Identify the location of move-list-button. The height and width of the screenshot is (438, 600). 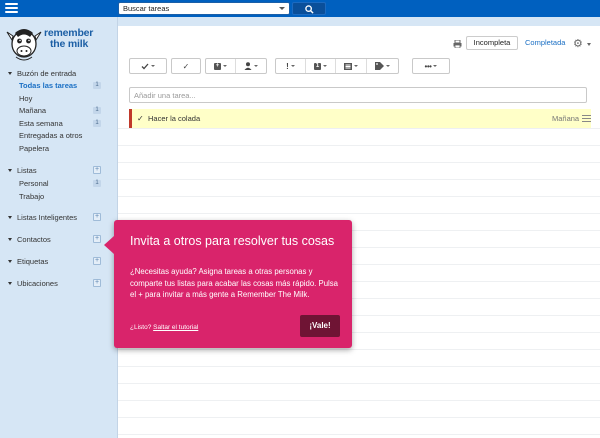
(351, 66).